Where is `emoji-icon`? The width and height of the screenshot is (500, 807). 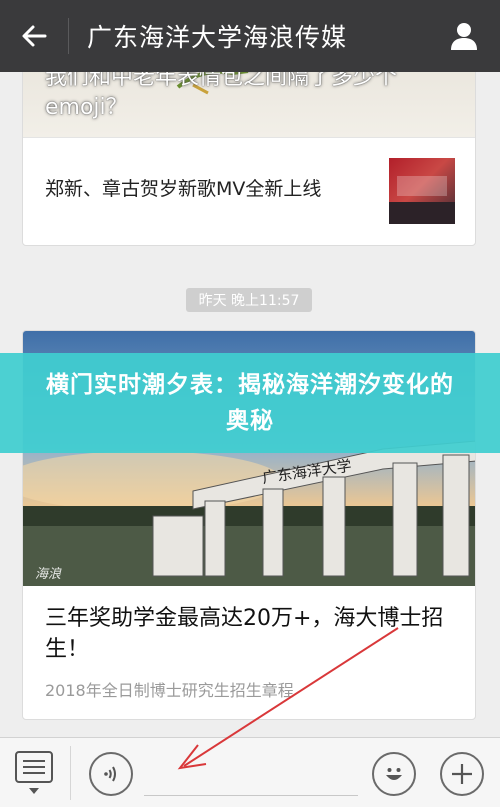 emoji-icon is located at coordinates (394, 774).